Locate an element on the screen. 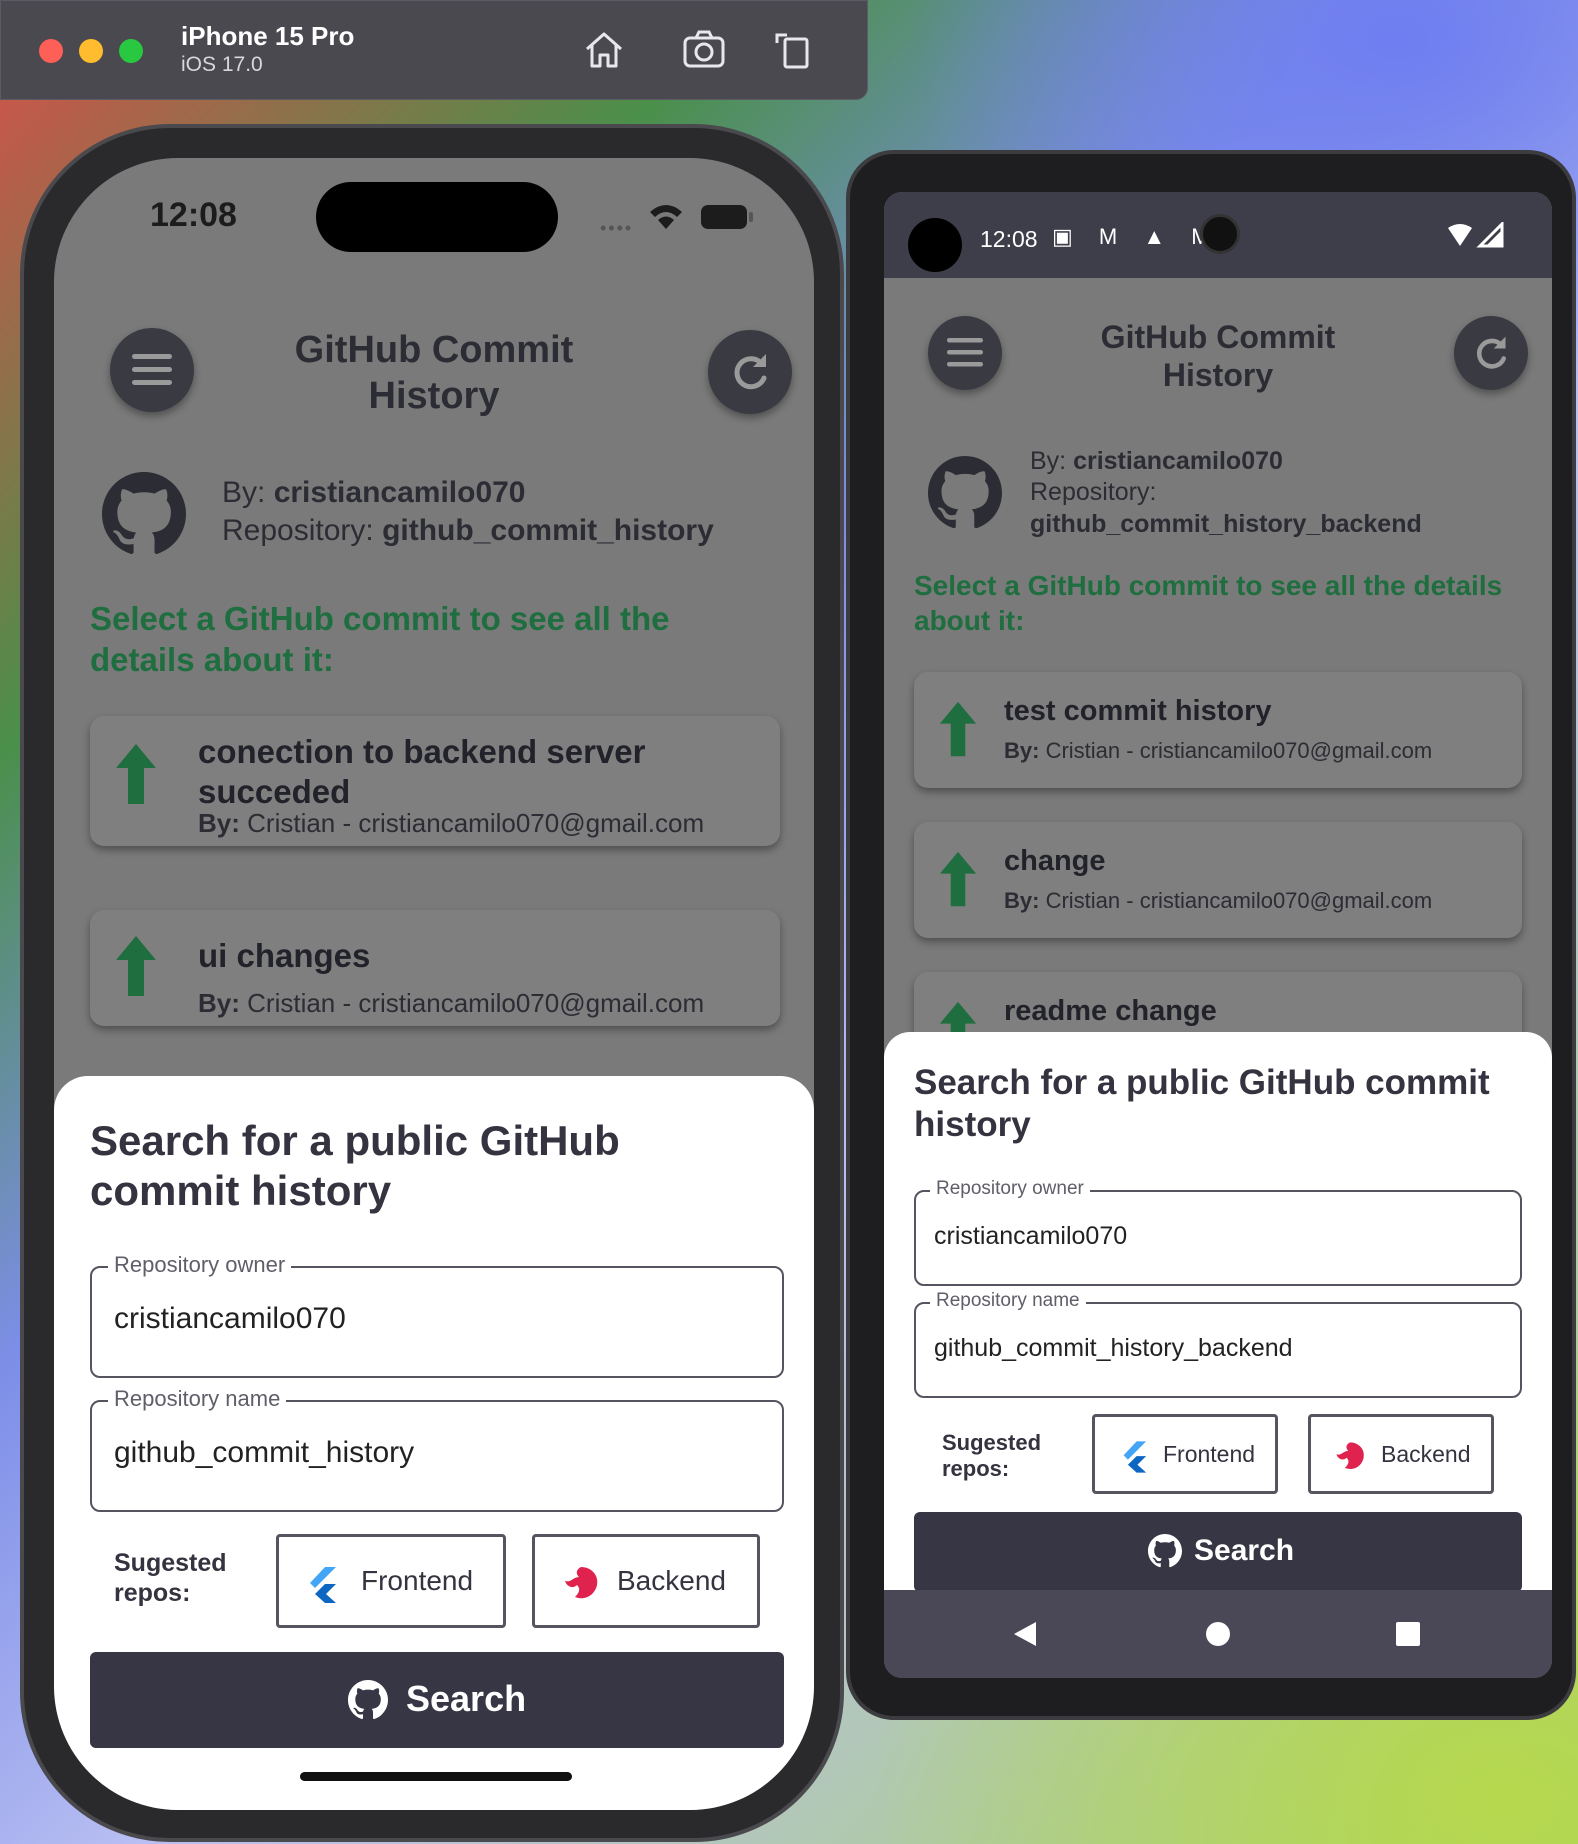 This screenshot has width=1578, height=1844. rotate-icon is located at coordinates (794, 50).